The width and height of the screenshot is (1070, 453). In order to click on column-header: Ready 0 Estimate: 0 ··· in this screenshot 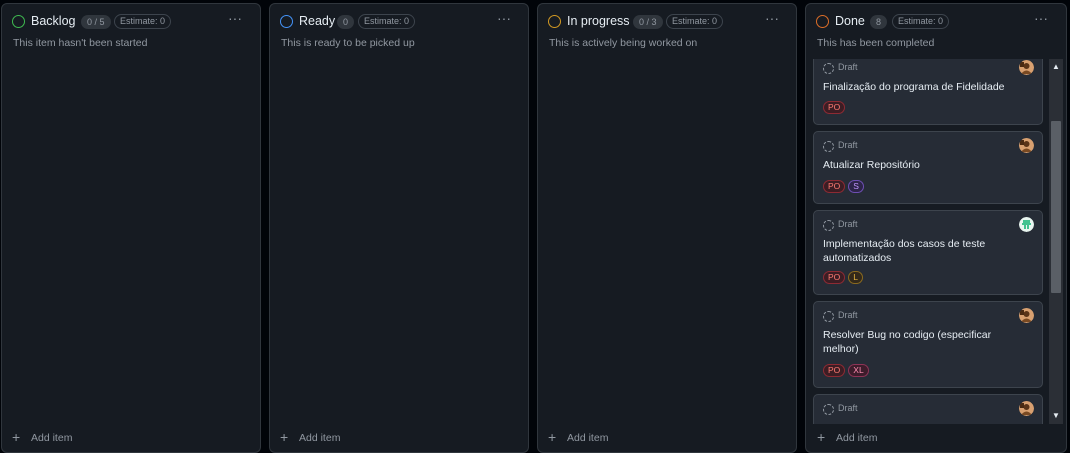, I will do `click(399, 22)`.